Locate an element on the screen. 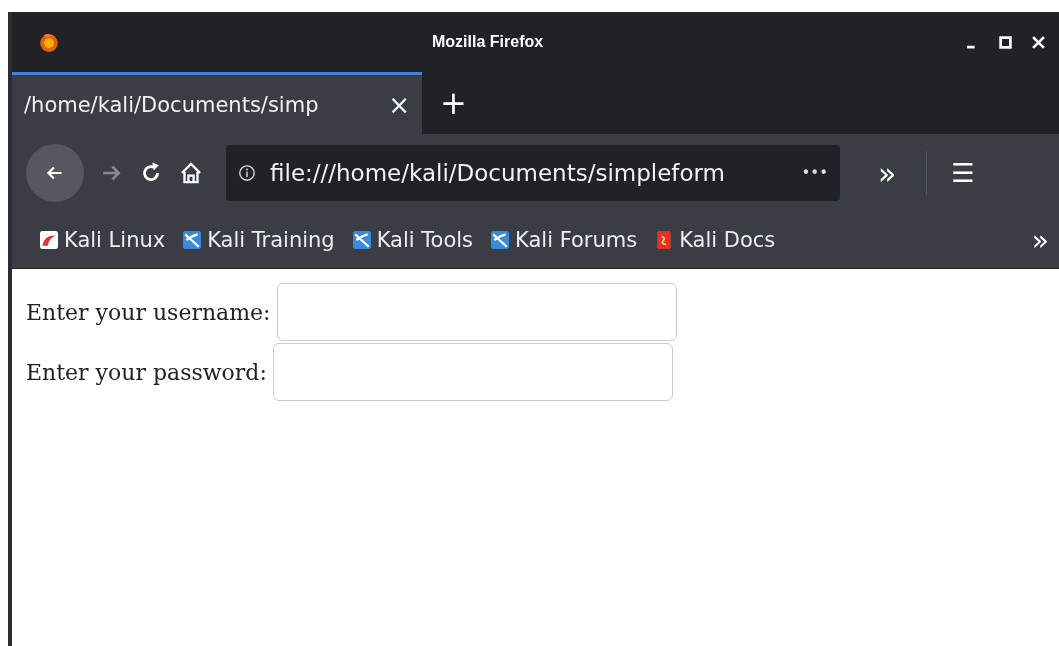  bookmark-label: Kali Forums is located at coordinates (576, 240).